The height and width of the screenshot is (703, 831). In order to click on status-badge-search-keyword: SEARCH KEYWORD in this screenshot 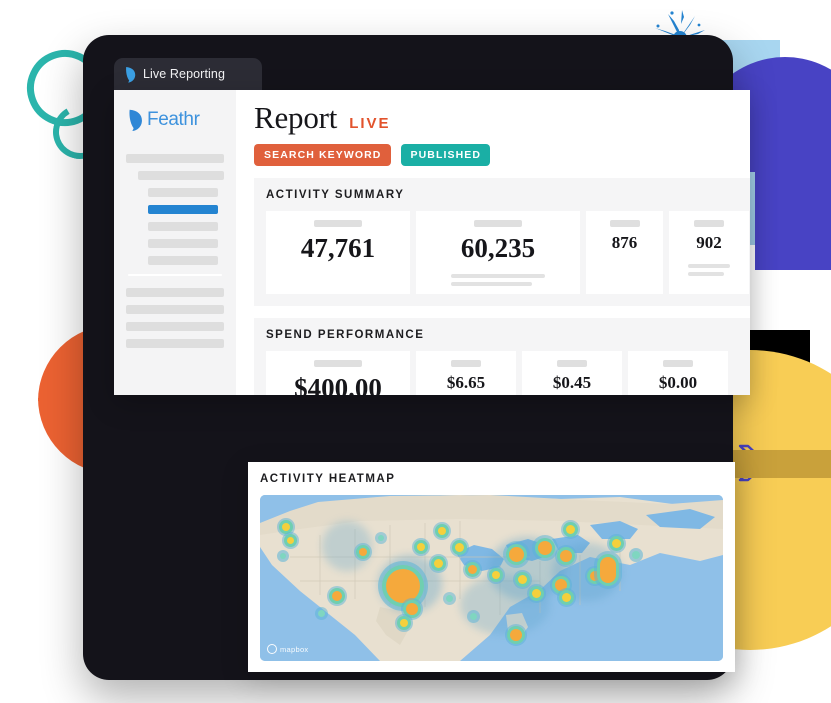, I will do `click(322, 155)`.